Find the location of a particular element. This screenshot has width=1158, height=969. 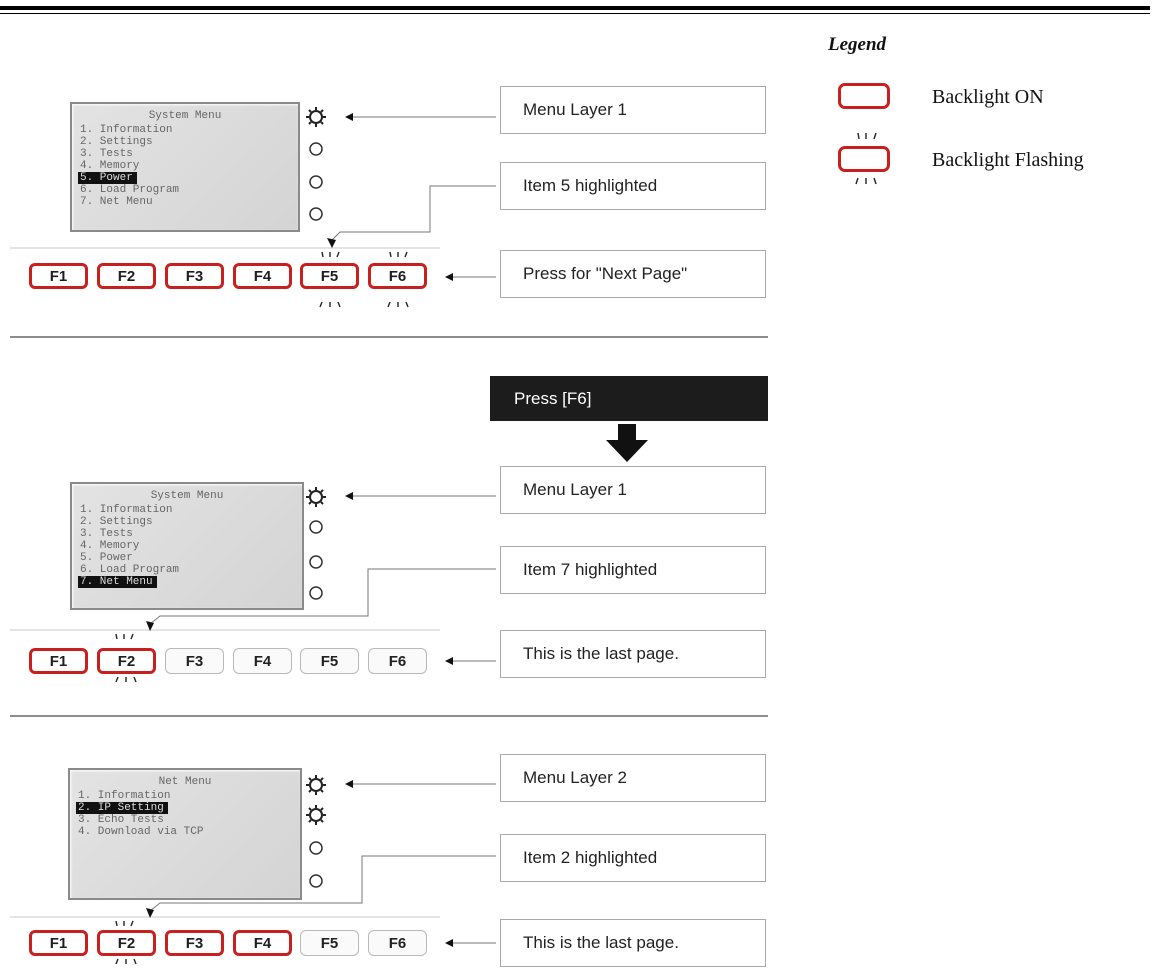

pointer-arrow-icon is located at coordinates (331, 243).